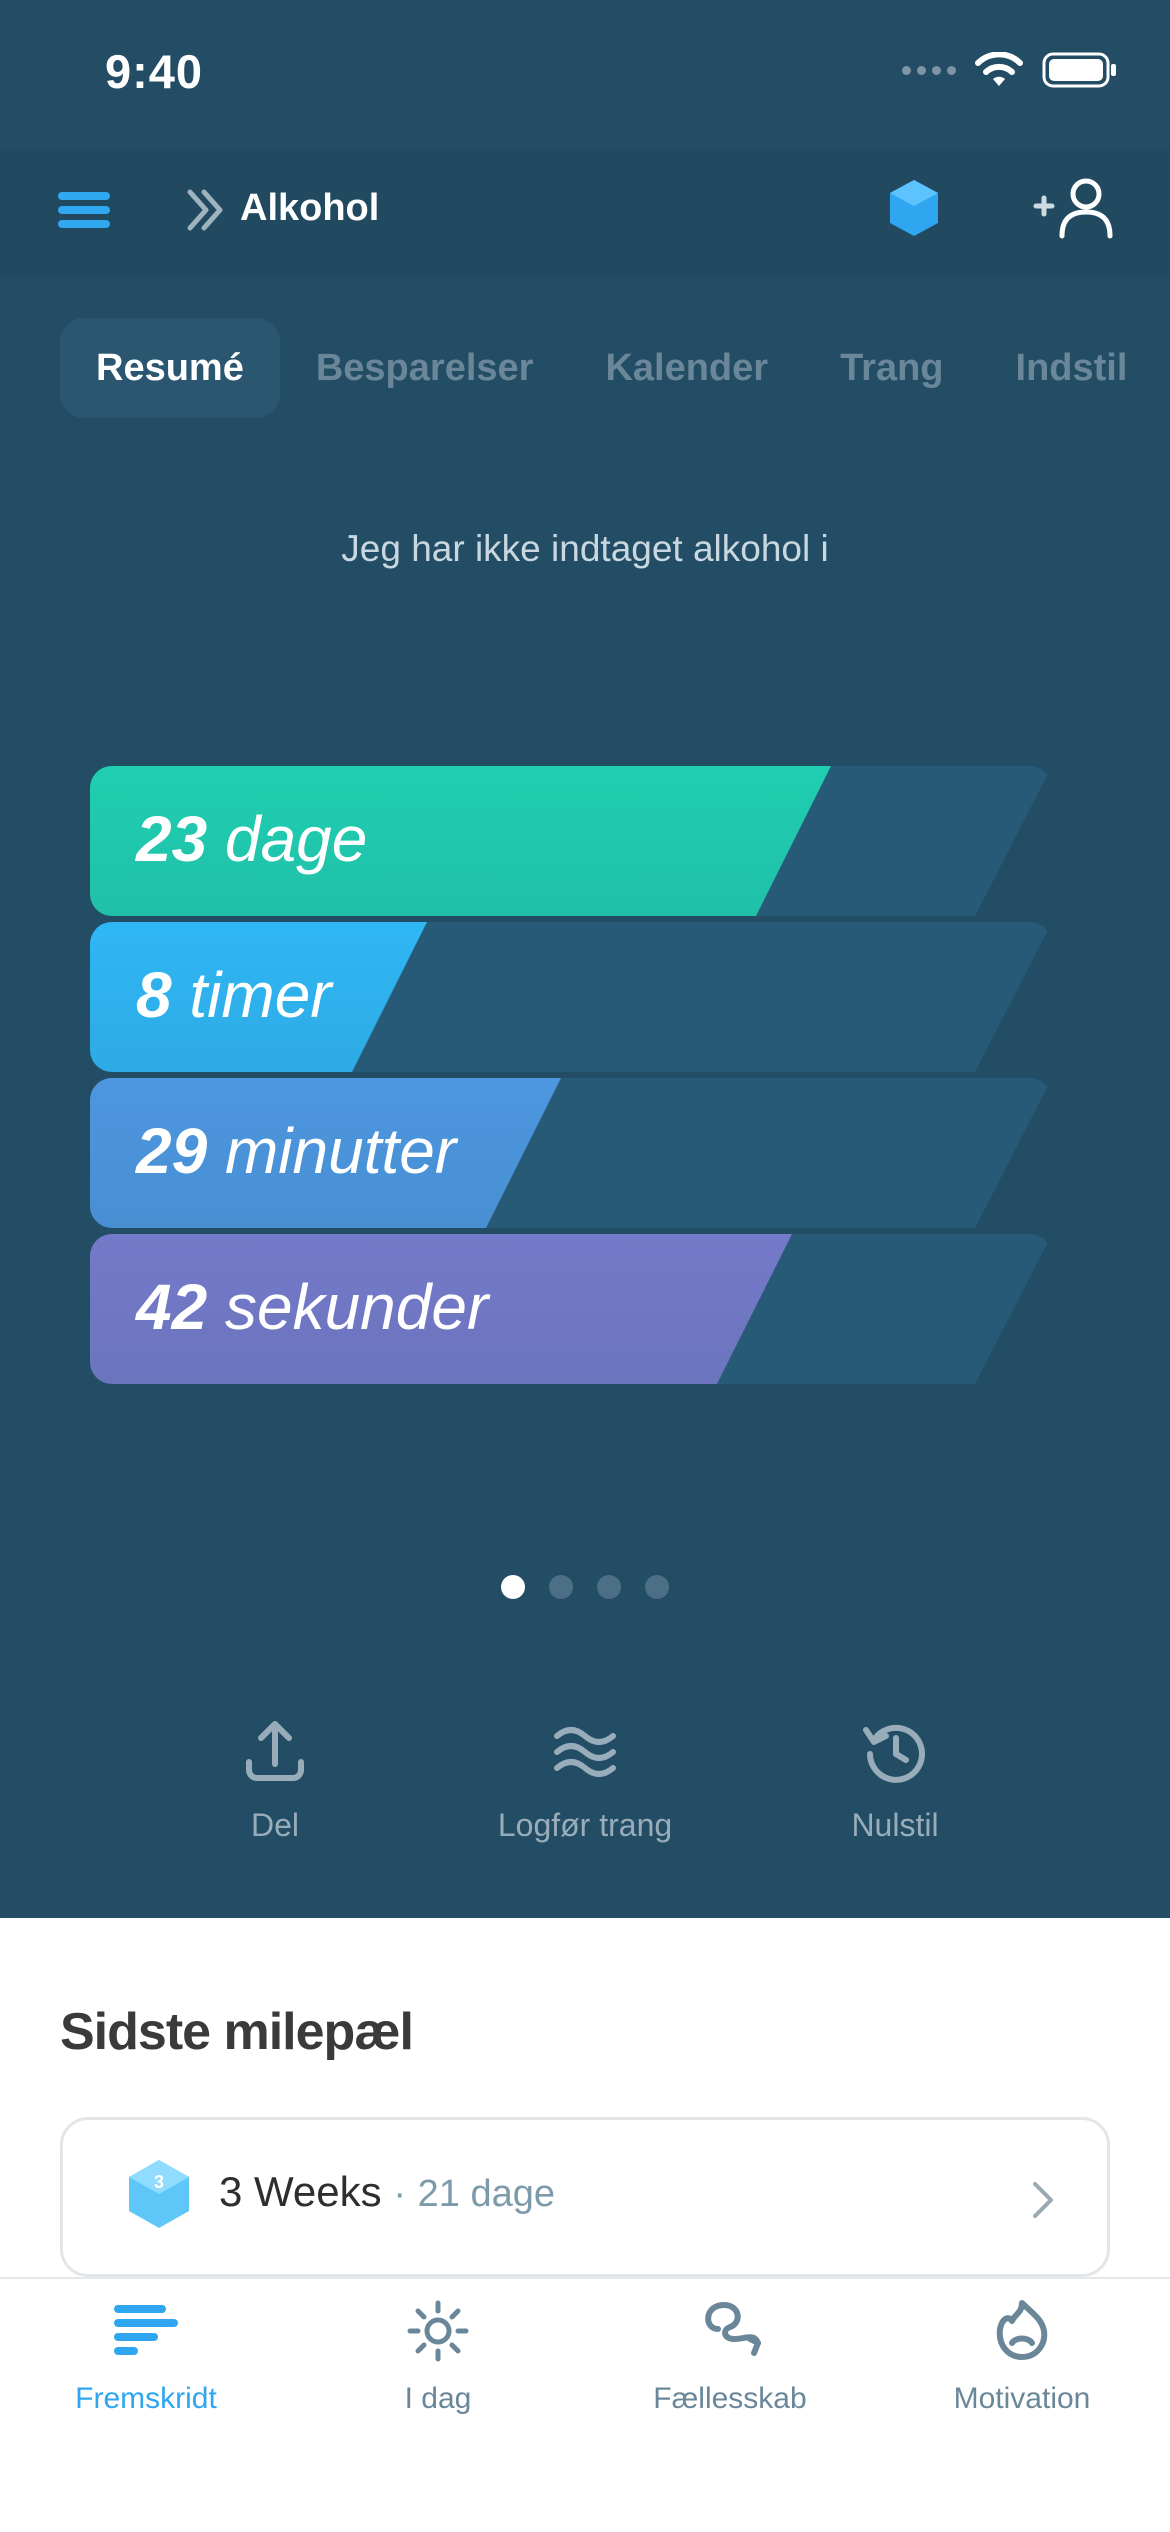 Image resolution: width=1170 pixels, height=2532 pixels. What do you see at coordinates (891, 368) in the screenshot?
I see `tab-urges: Trang` at bounding box center [891, 368].